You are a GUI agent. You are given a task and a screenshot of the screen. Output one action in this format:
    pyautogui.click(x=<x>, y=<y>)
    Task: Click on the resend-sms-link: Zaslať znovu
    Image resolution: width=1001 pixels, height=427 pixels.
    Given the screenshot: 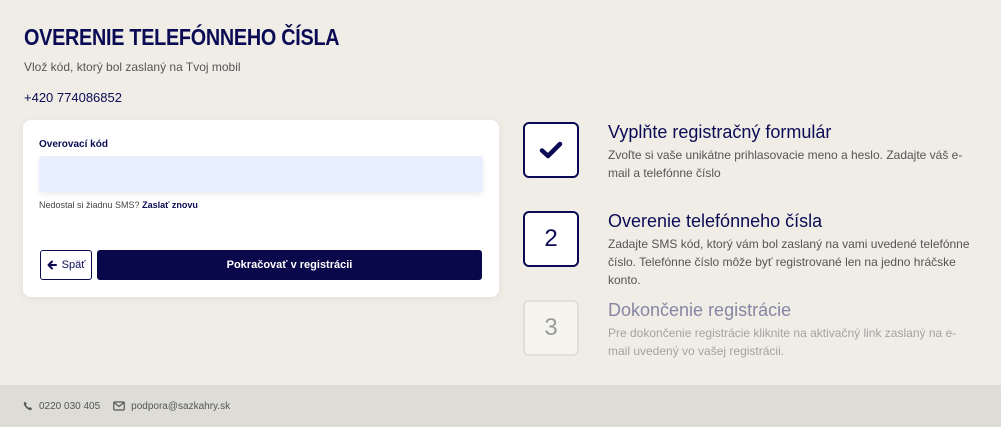 What is the action you would take?
    pyautogui.click(x=170, y=205)
    